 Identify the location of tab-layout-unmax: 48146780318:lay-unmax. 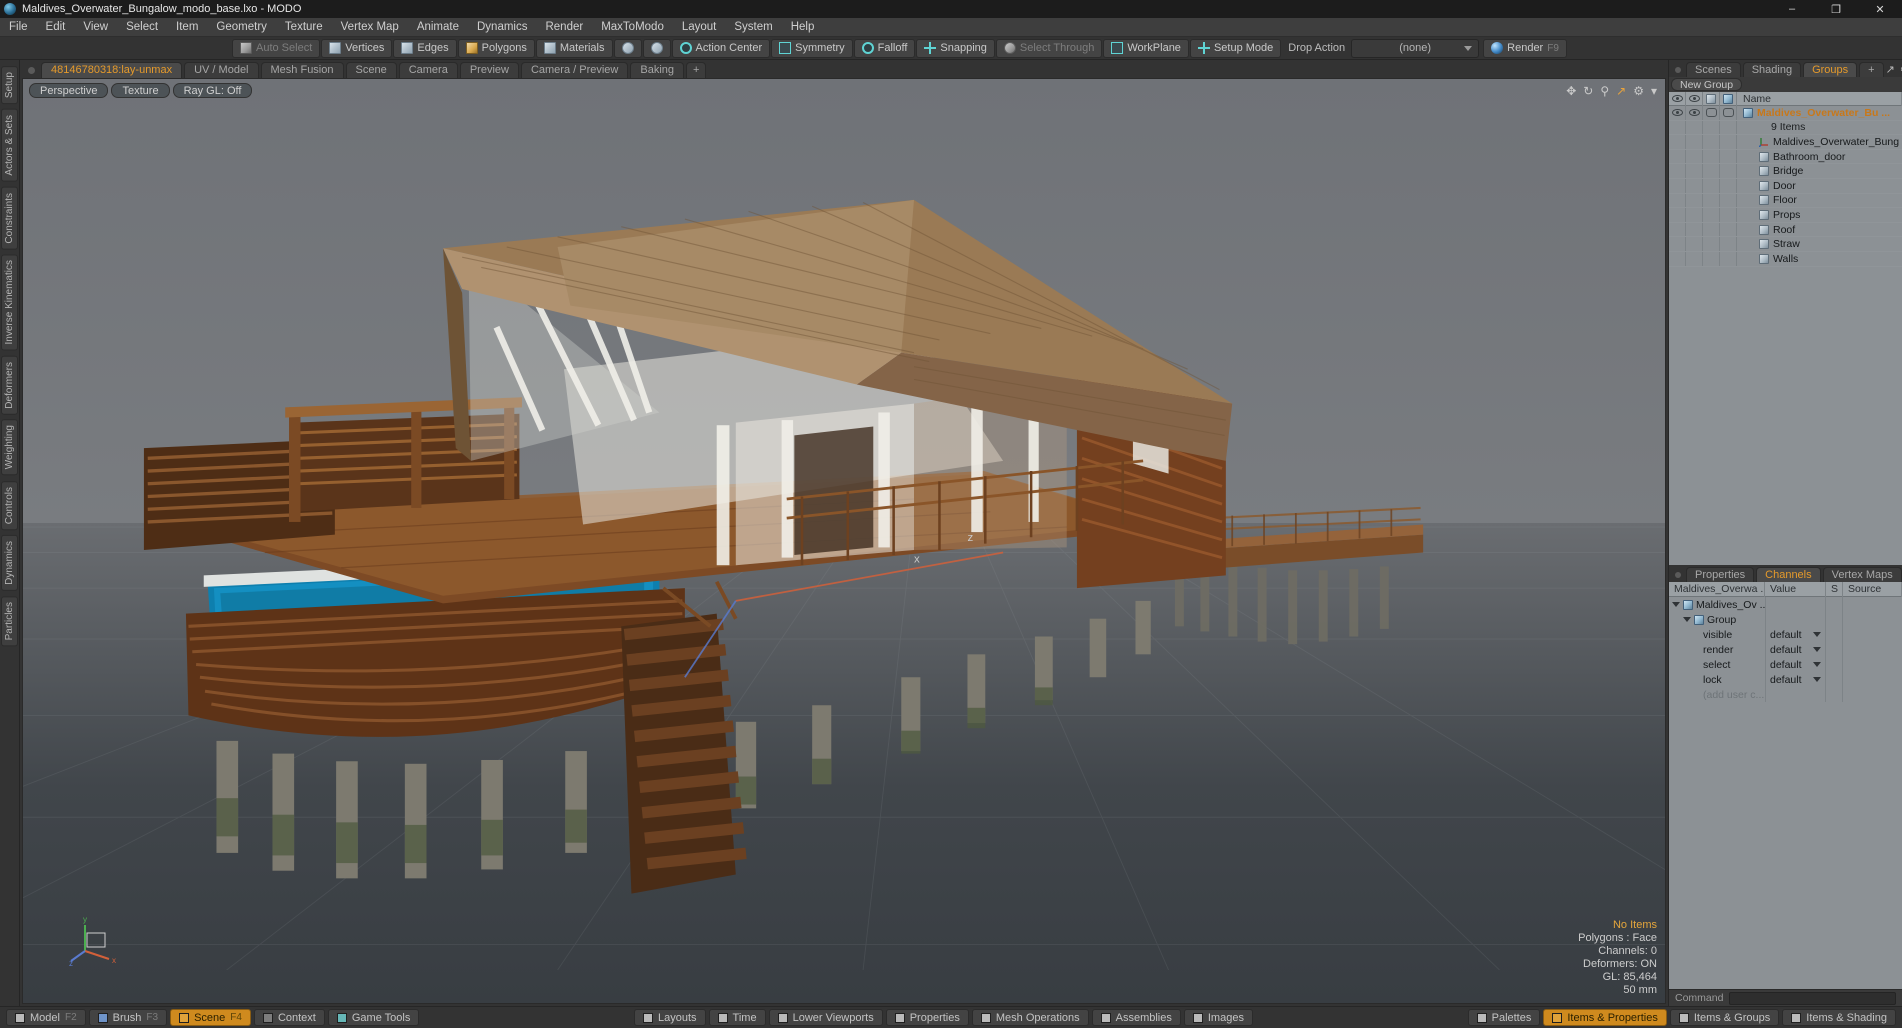
(112, 70).